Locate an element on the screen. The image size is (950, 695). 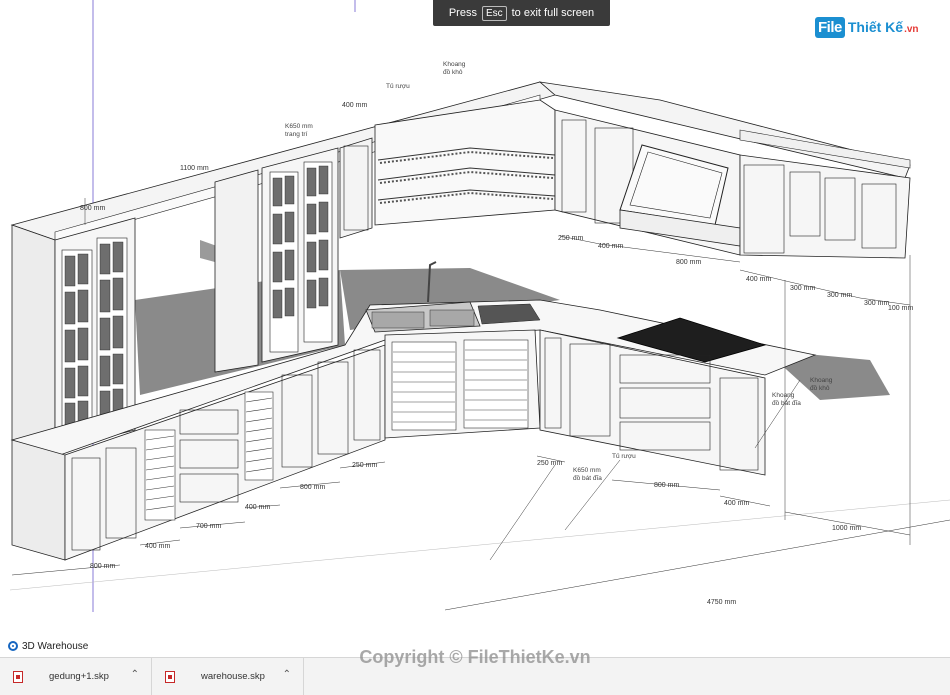
copyright-watermark: Copyright © FileThietKe.vn is located at coordinates (475, 657).